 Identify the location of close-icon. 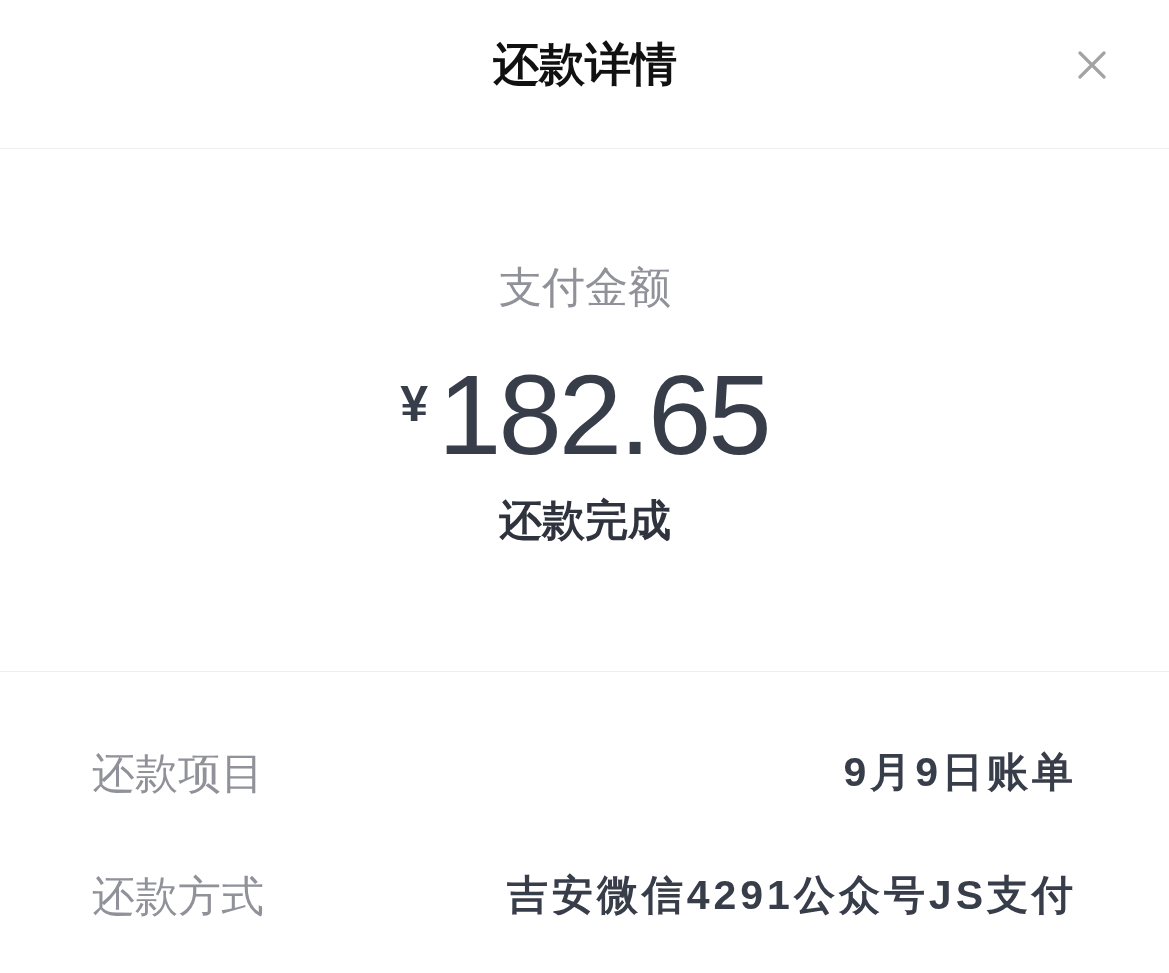
(1092, 64).